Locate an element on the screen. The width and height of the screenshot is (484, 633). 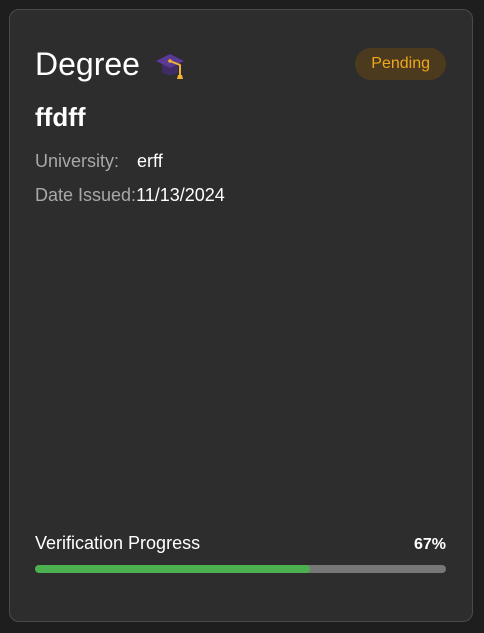
status-badge: Pending is located at coordinates (400, 64).